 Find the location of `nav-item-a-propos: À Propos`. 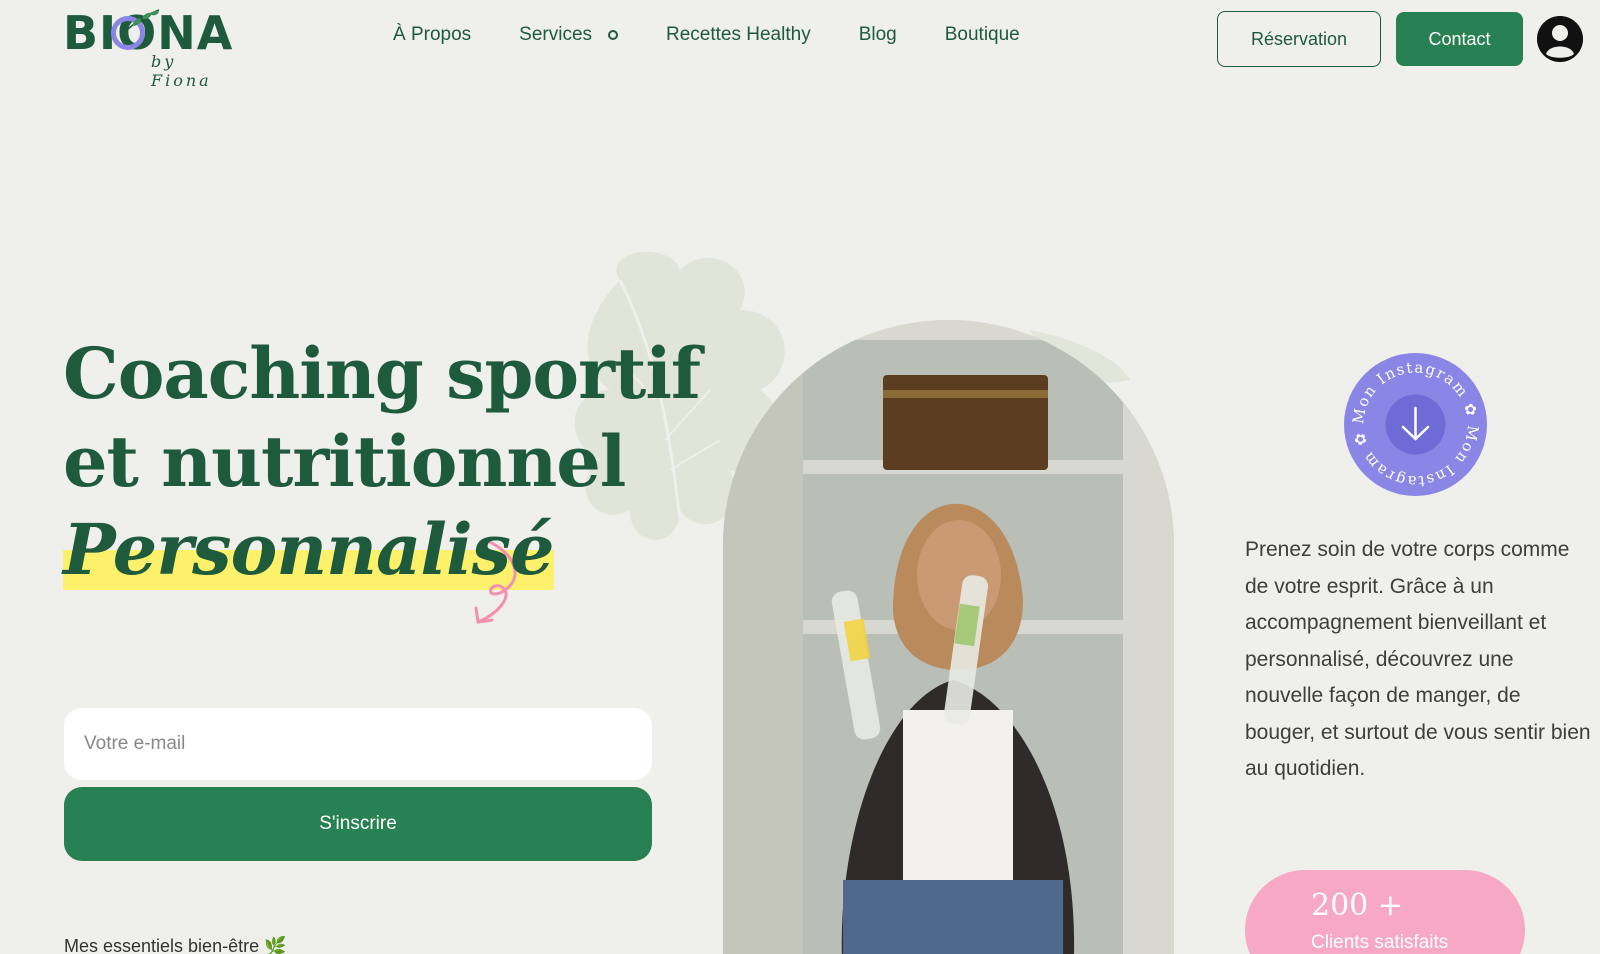

nav-item-a-propos: À Propos is located at coordinates (432, 35).